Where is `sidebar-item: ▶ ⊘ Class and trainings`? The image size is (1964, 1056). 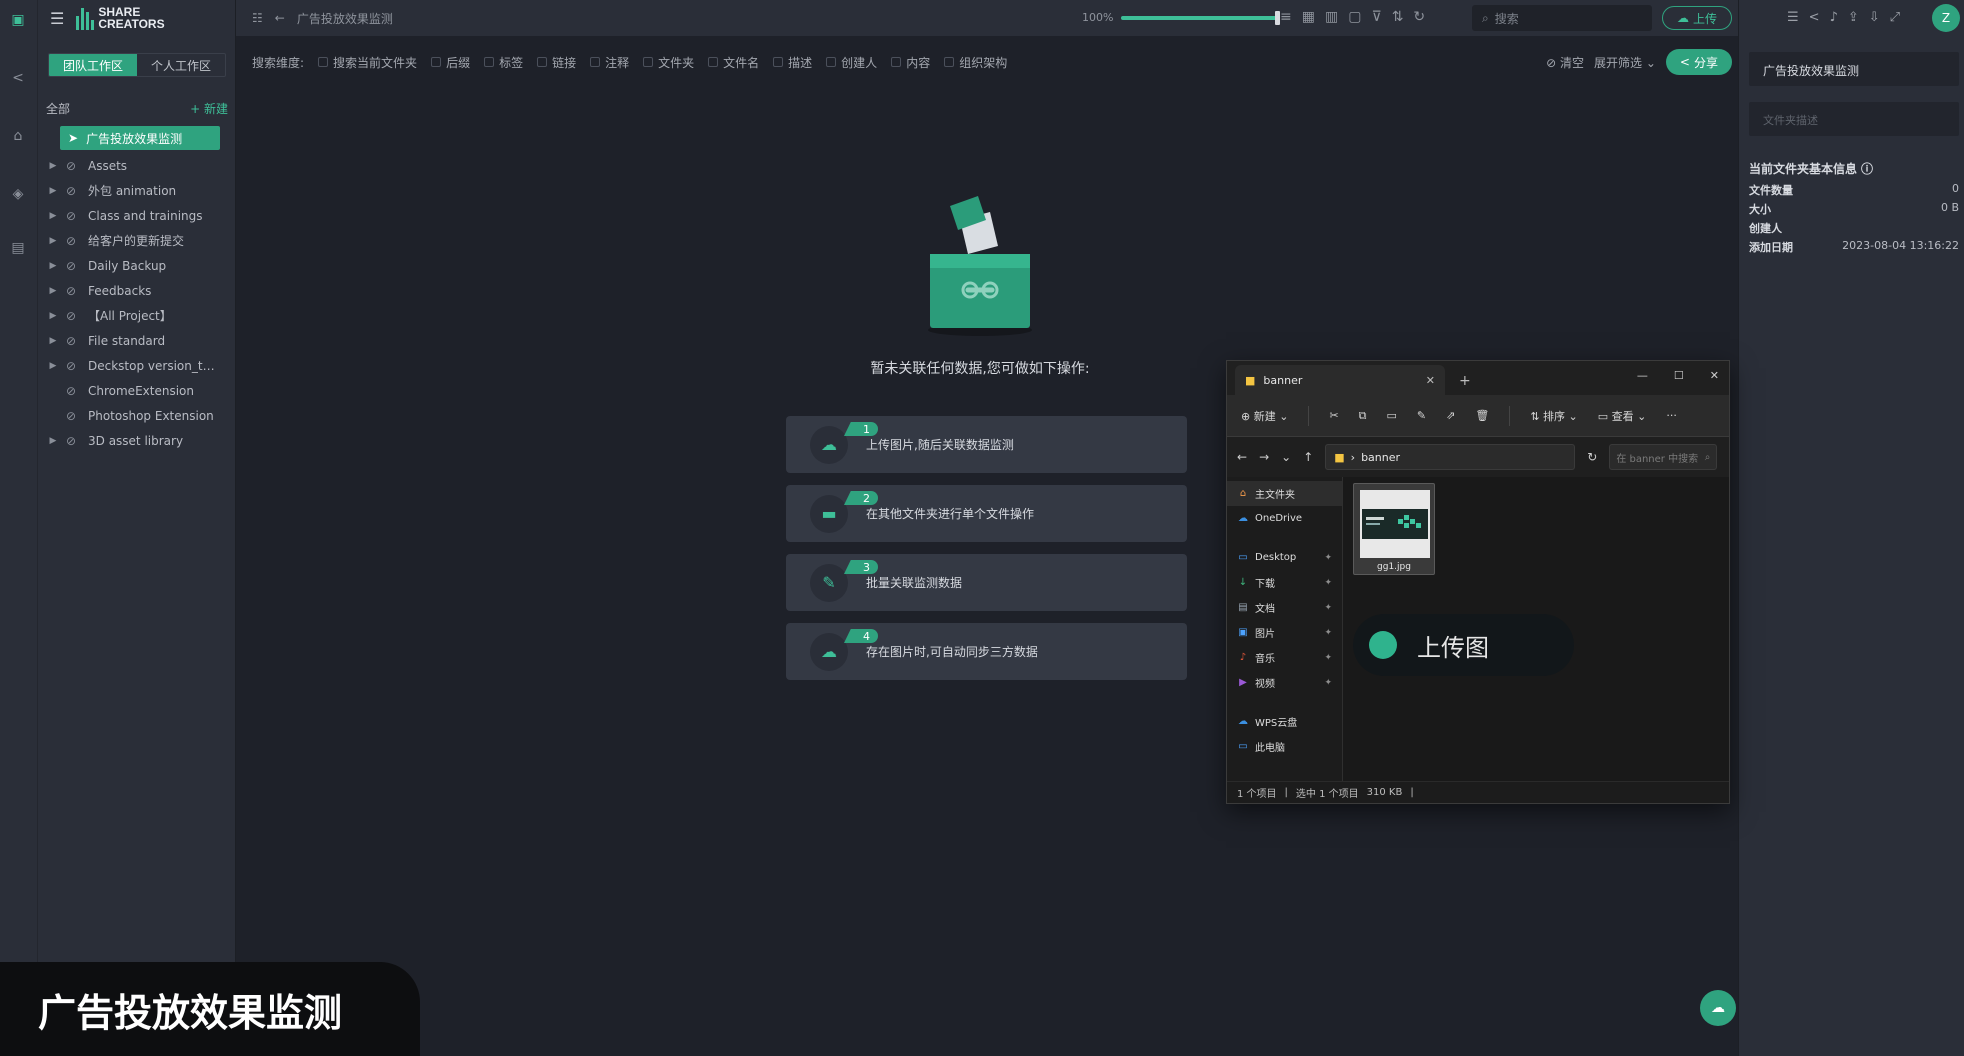
sidebar-item: ▶ ⊘ Class and trainings is located at coordinates (141, 215).